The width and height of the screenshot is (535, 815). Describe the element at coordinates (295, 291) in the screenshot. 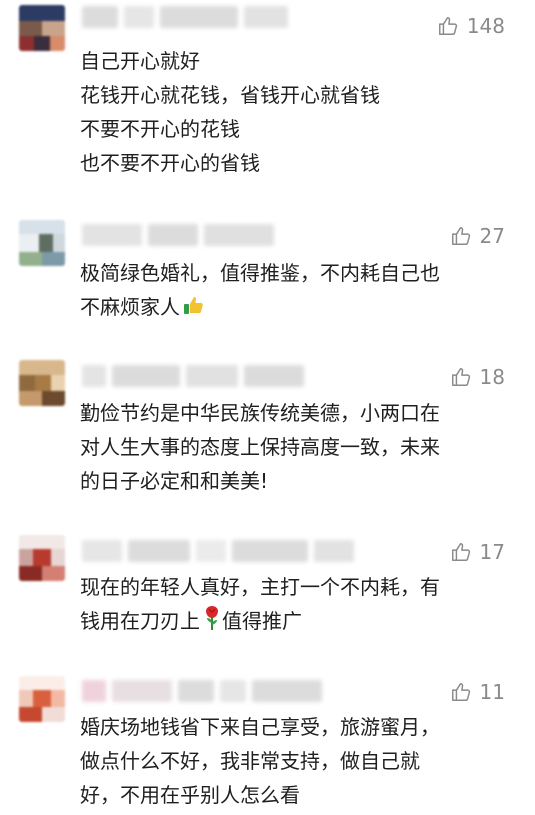

I see `comment-text: 极简绿色婚礼，值得推鉴，不内耗自己也 不麻烦家人` at that location.